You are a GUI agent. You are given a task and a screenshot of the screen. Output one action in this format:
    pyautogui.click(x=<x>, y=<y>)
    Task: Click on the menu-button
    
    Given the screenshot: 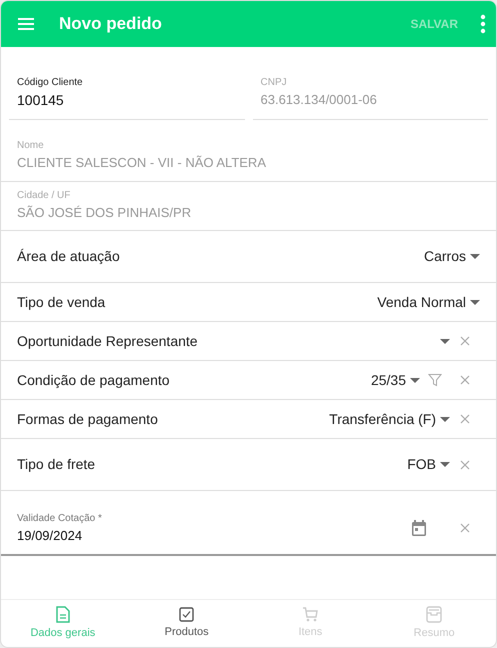 What is the action you would take?
    pyautogui.click(x=26, y=24)
    